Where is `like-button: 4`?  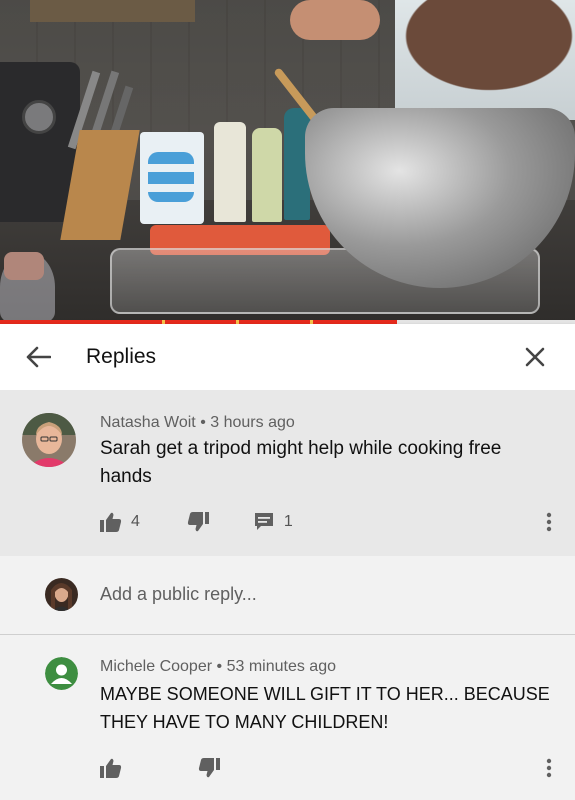 like-button: 4 is located at coordinates (120, 522).